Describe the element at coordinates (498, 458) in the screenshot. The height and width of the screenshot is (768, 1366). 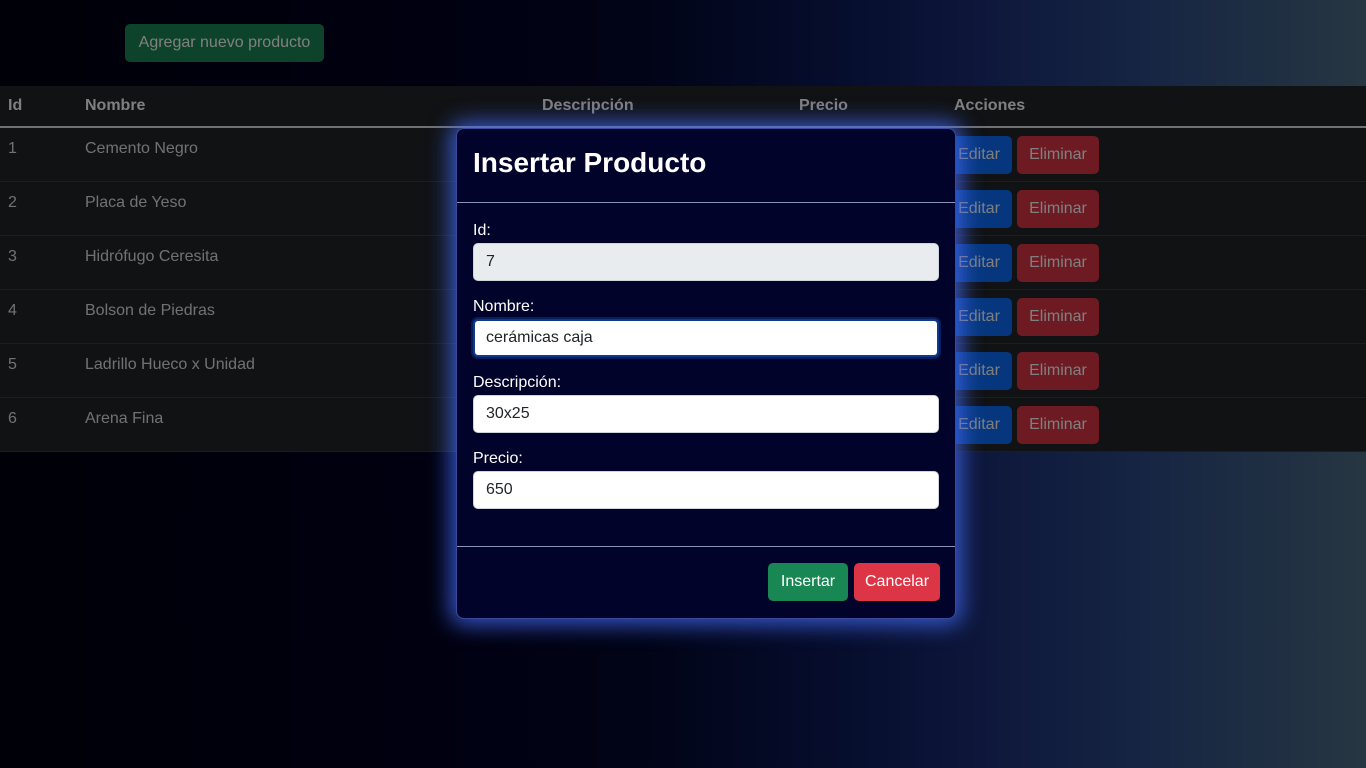
I see `precio-label: Precio:` at that location.